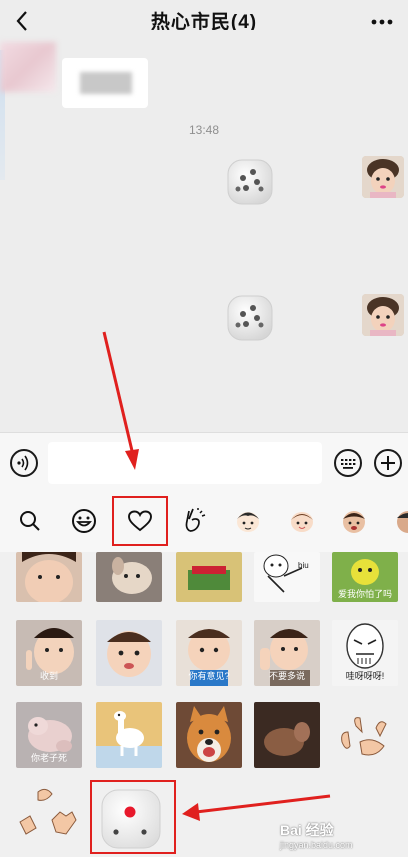 This screenshot has height=857, width=408. What do you see at coordinates (209, 653) in the screenshot?
I see `sticker: 你有意见?` at bounding box center [209, 653].